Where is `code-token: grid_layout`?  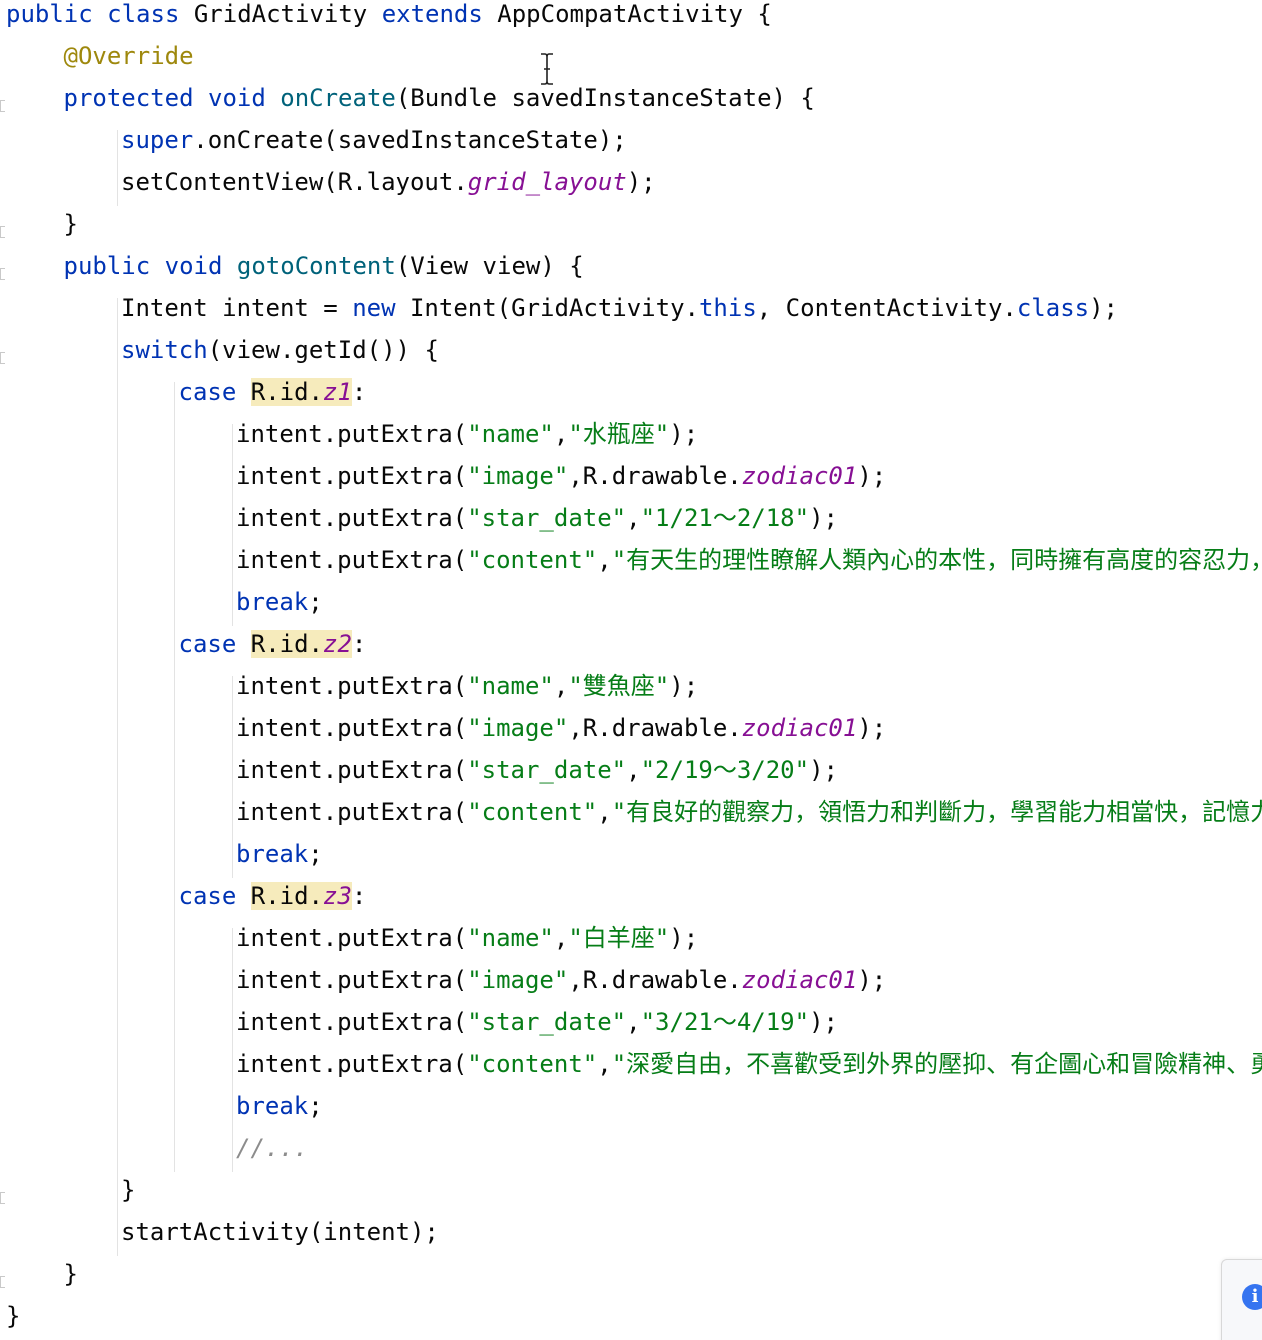 code-token: grid_layout is located at coordinates (547, 182).